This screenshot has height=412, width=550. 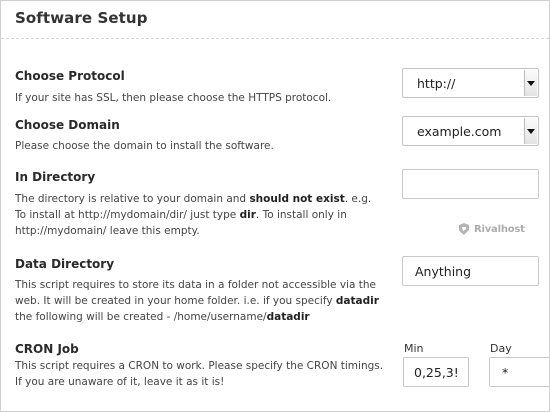 What do you see at coordinates (55, 177) in the screenshot?
I see `directory-label: In Directory` at bounding box center [55, 177].